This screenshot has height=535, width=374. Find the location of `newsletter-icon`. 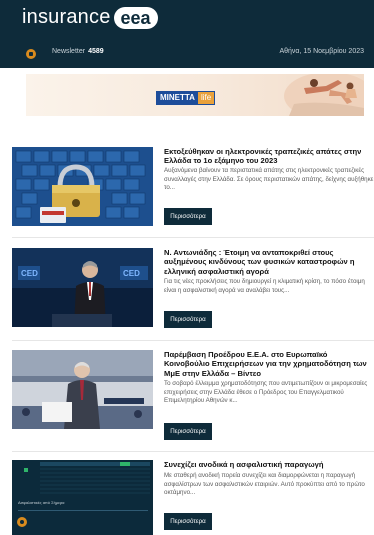

newsletter-icon is located at coordinates (31, 54).